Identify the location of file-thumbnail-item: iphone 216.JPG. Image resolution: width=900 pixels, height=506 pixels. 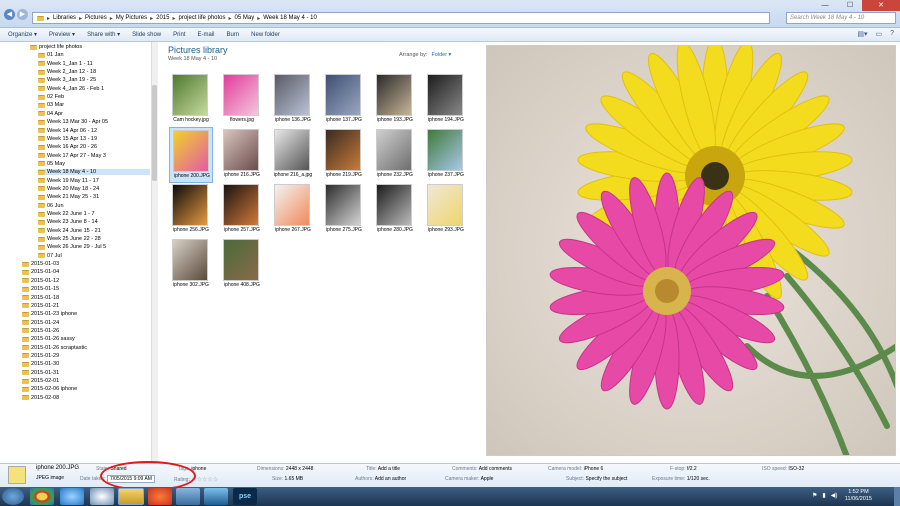
(242, 155).